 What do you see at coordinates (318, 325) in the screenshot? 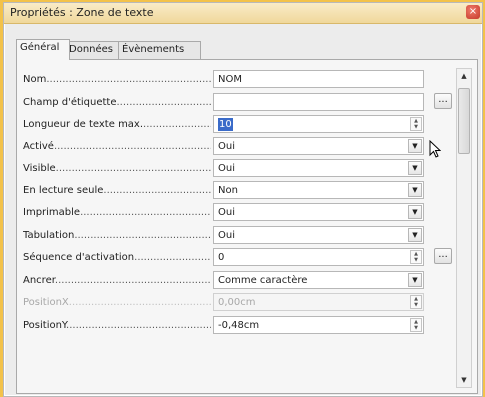
I see `property-spinbox: -0,48cm ▲ ▼` at bounding box center [318, 325].